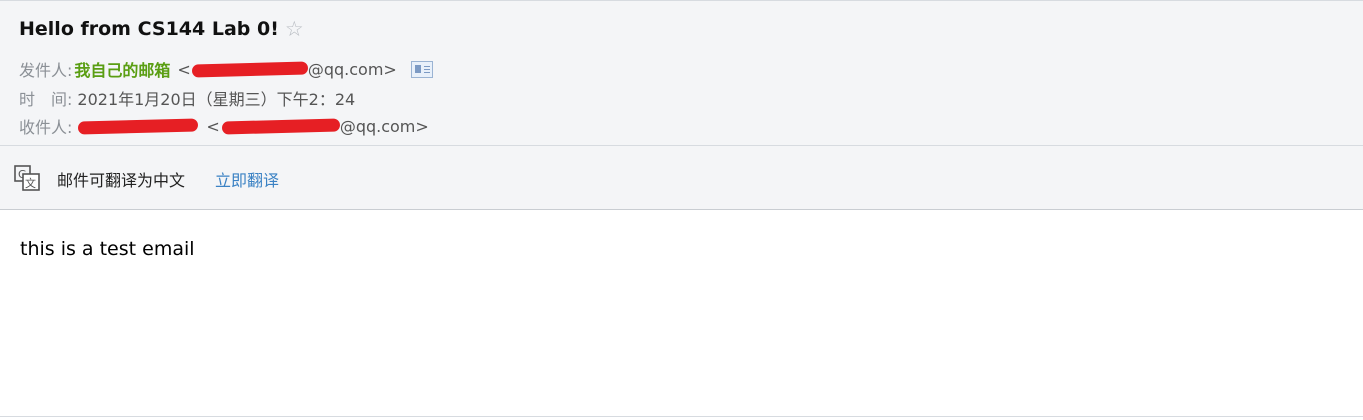 This screenshot has height=420, width=1363. What do you see at coordinates (352, 69) in the screenshot?
I see `from-addr-domain: @qq.com>` at bounding box center [352, 69].